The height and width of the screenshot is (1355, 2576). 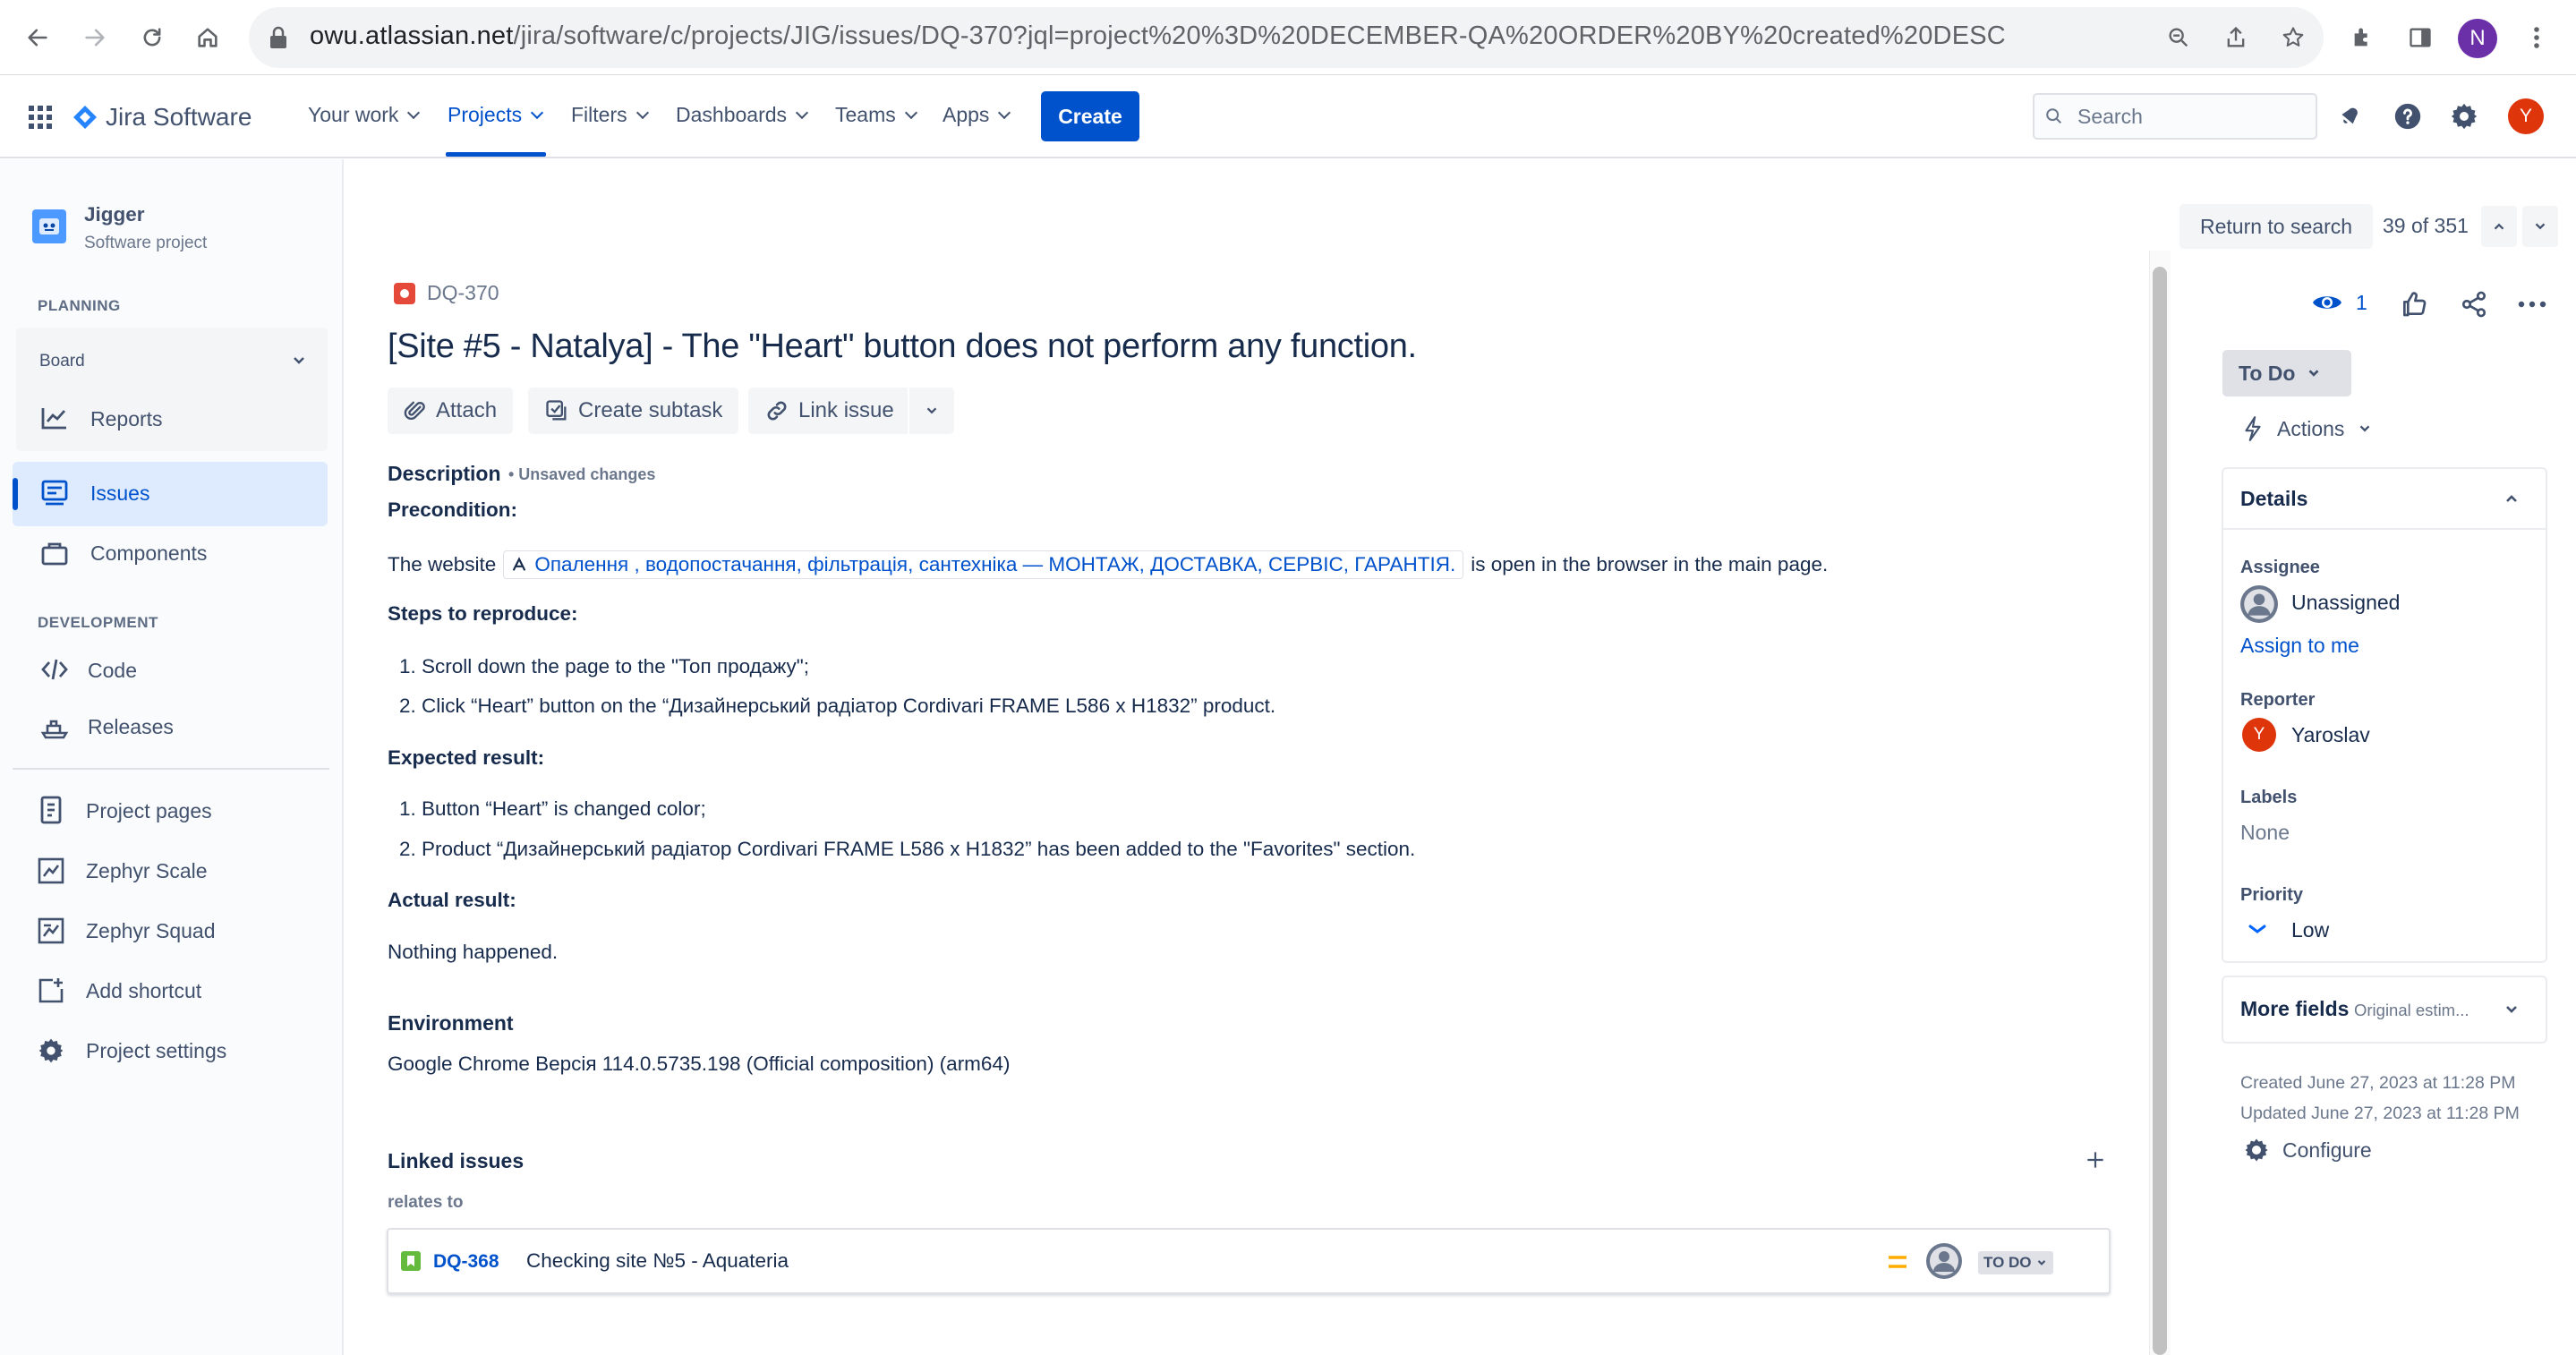 What do you see at coordinates (156, 1051) in the screenshot?
I see `sidebar-item-project-settings: Project settings` at bounding box center [156, 1051].